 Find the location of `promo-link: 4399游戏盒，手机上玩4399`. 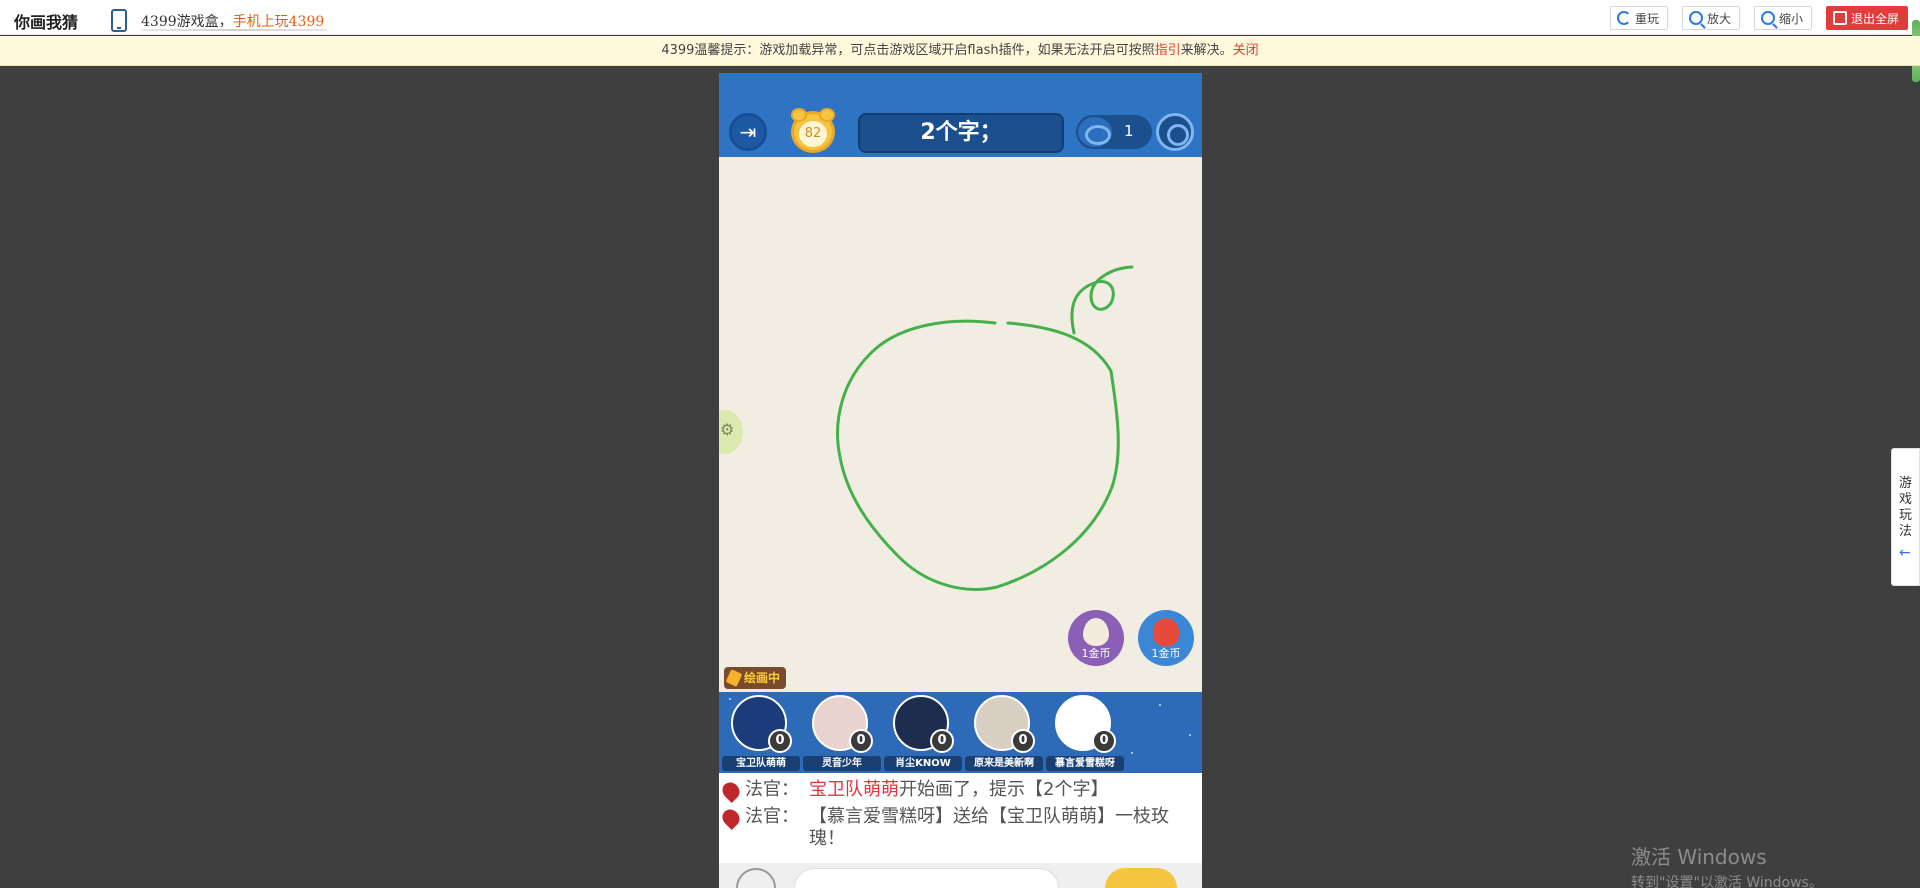

promo-link: 4399游戏盒，手机上玩4399 is located at coordinates (232, 21).